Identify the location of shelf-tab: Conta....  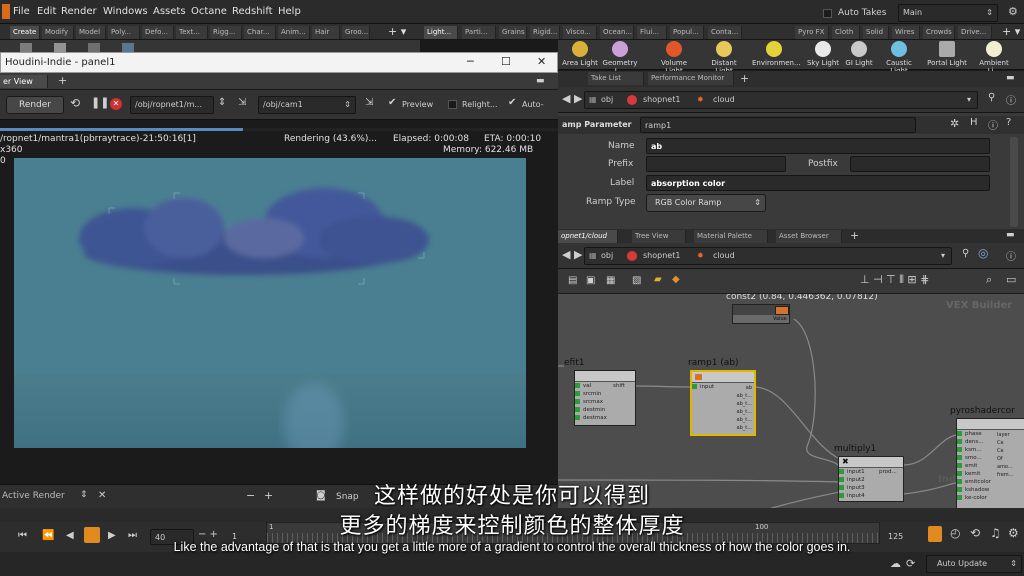
(725, 32).